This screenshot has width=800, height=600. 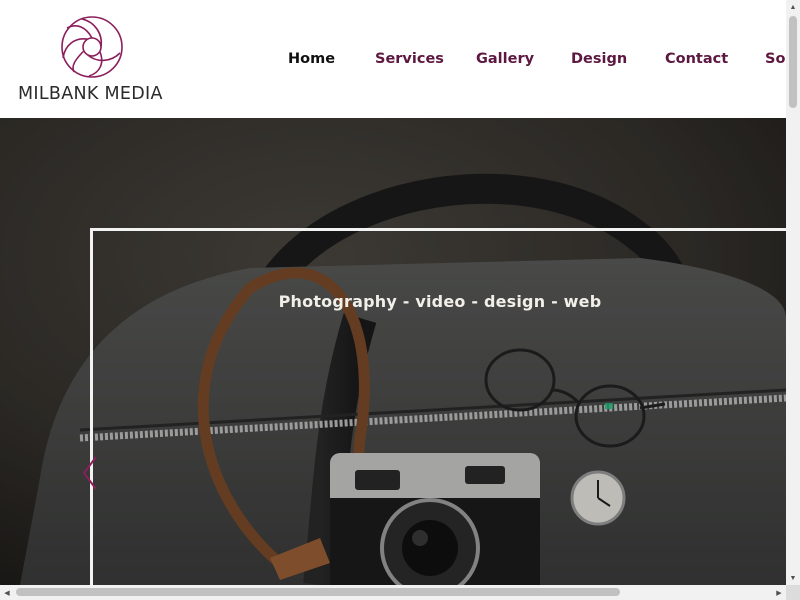 I want to click on chevron-left-icon, so click(x=89, y=473).